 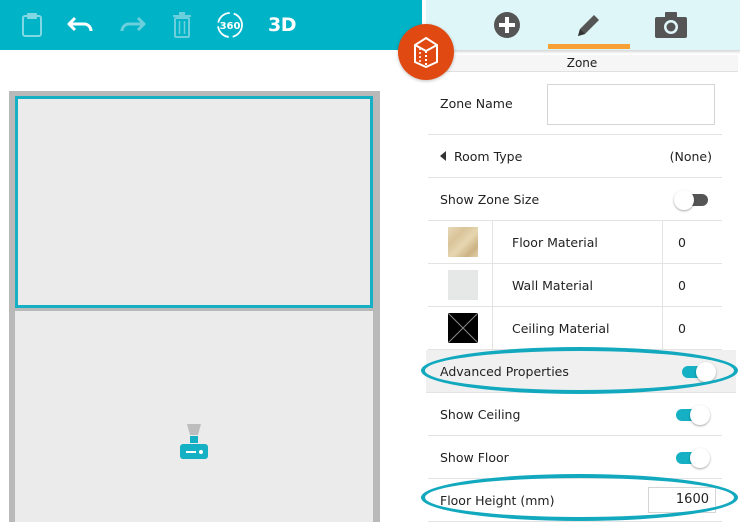 What do you see at coordinates (490, 199) in the screenshot?
I see `show-zone-size-label: Show Zone Size` at bounding box center [490, 199].